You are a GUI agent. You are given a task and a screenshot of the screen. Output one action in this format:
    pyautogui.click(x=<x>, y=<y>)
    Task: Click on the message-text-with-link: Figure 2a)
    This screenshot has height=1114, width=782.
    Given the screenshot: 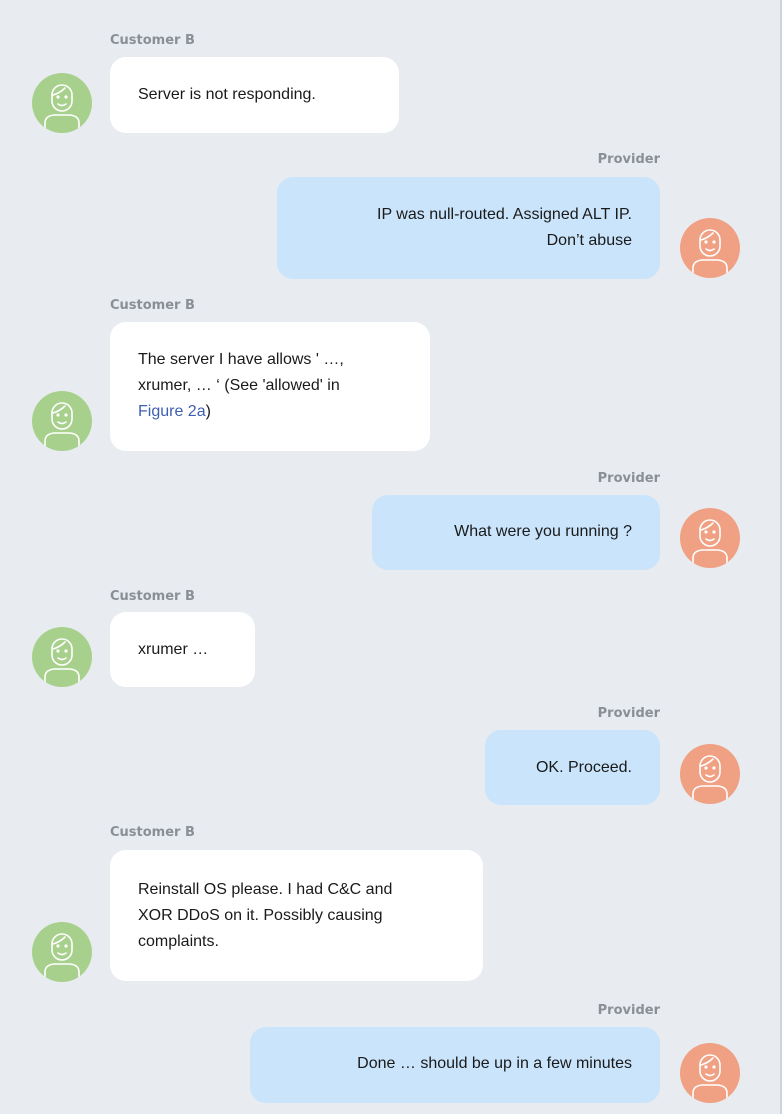 What is the action you would take?
    pyautogui.click(x=270, y=412)
    